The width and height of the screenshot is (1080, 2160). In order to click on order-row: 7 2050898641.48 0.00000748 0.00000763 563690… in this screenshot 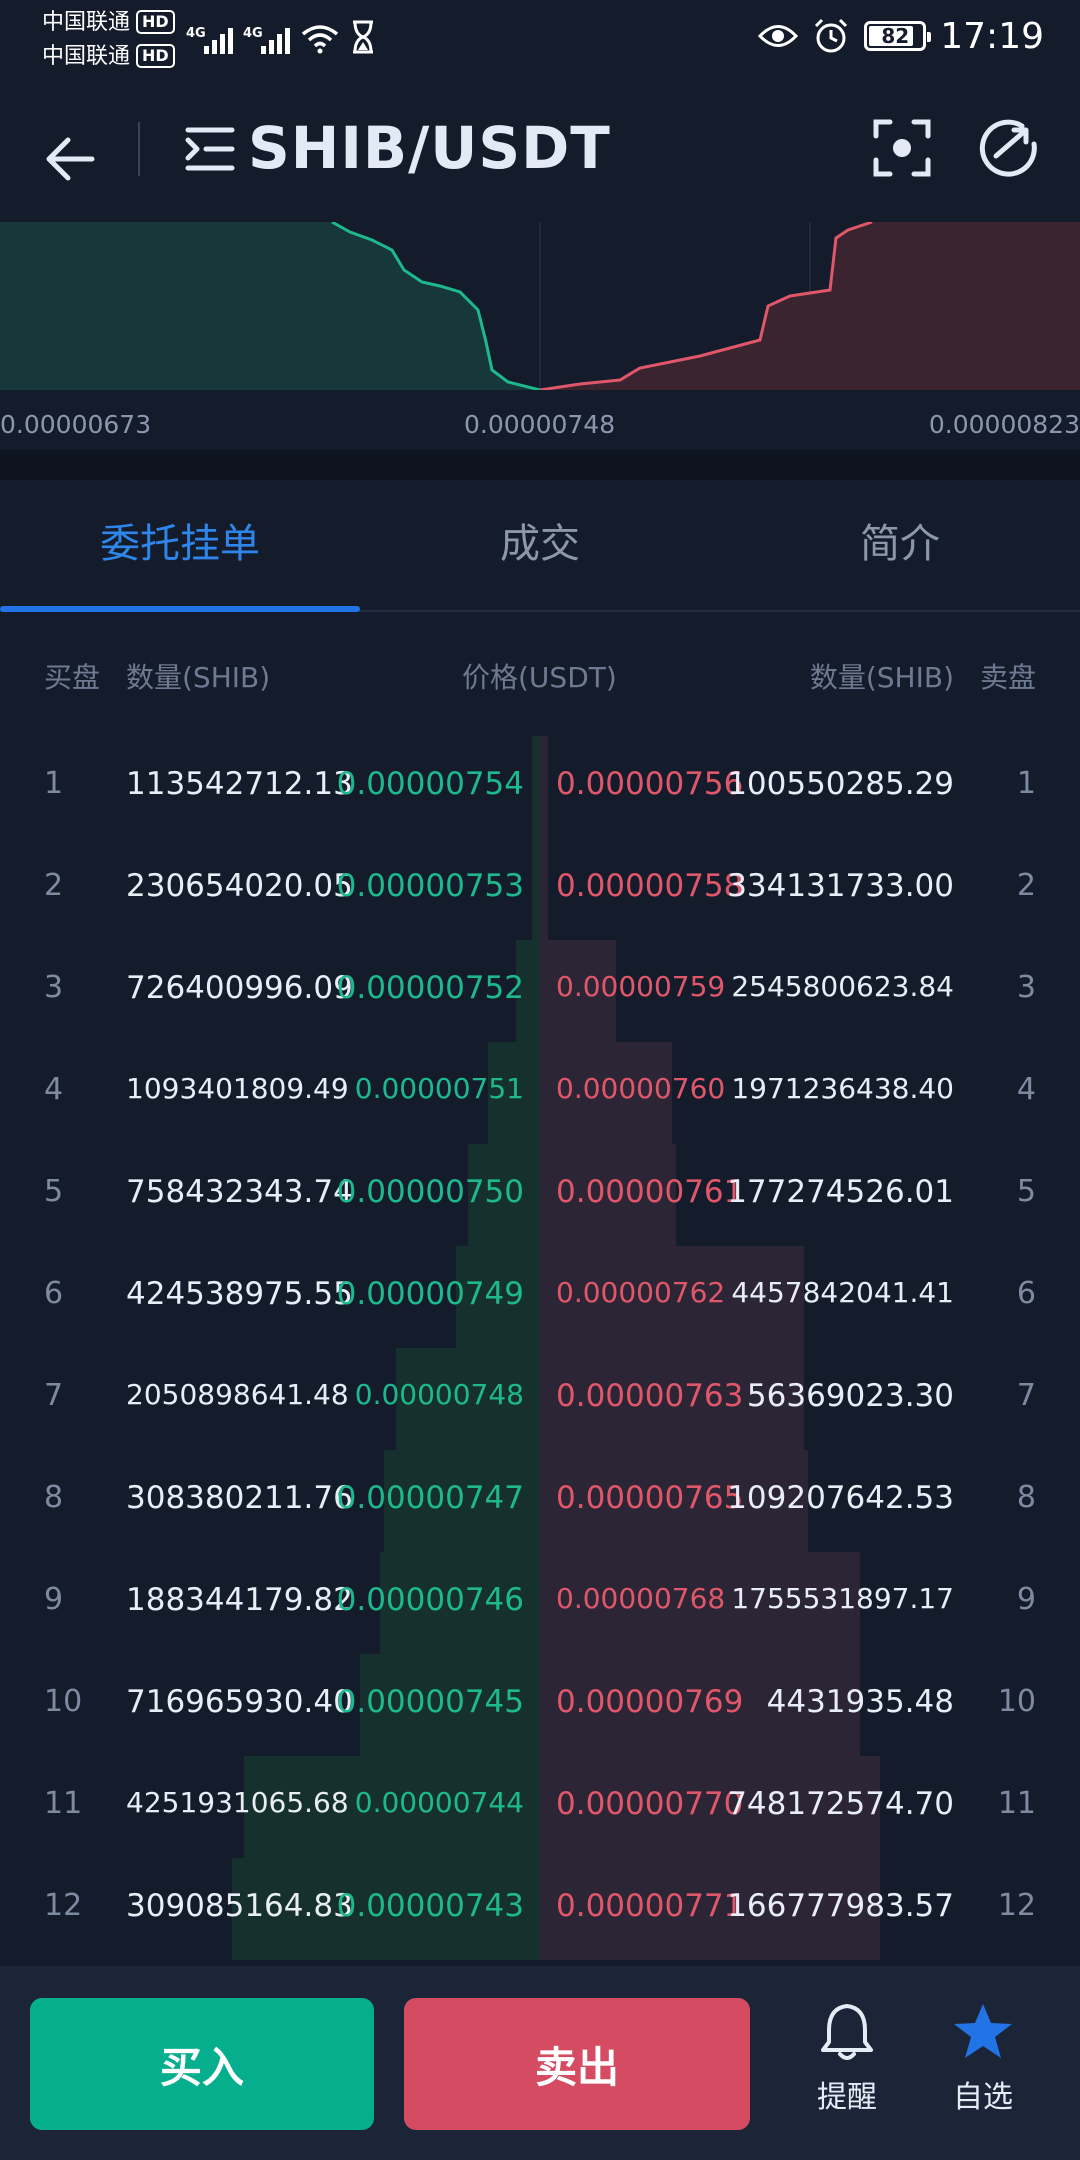, I will do `click(540, 1399)`.